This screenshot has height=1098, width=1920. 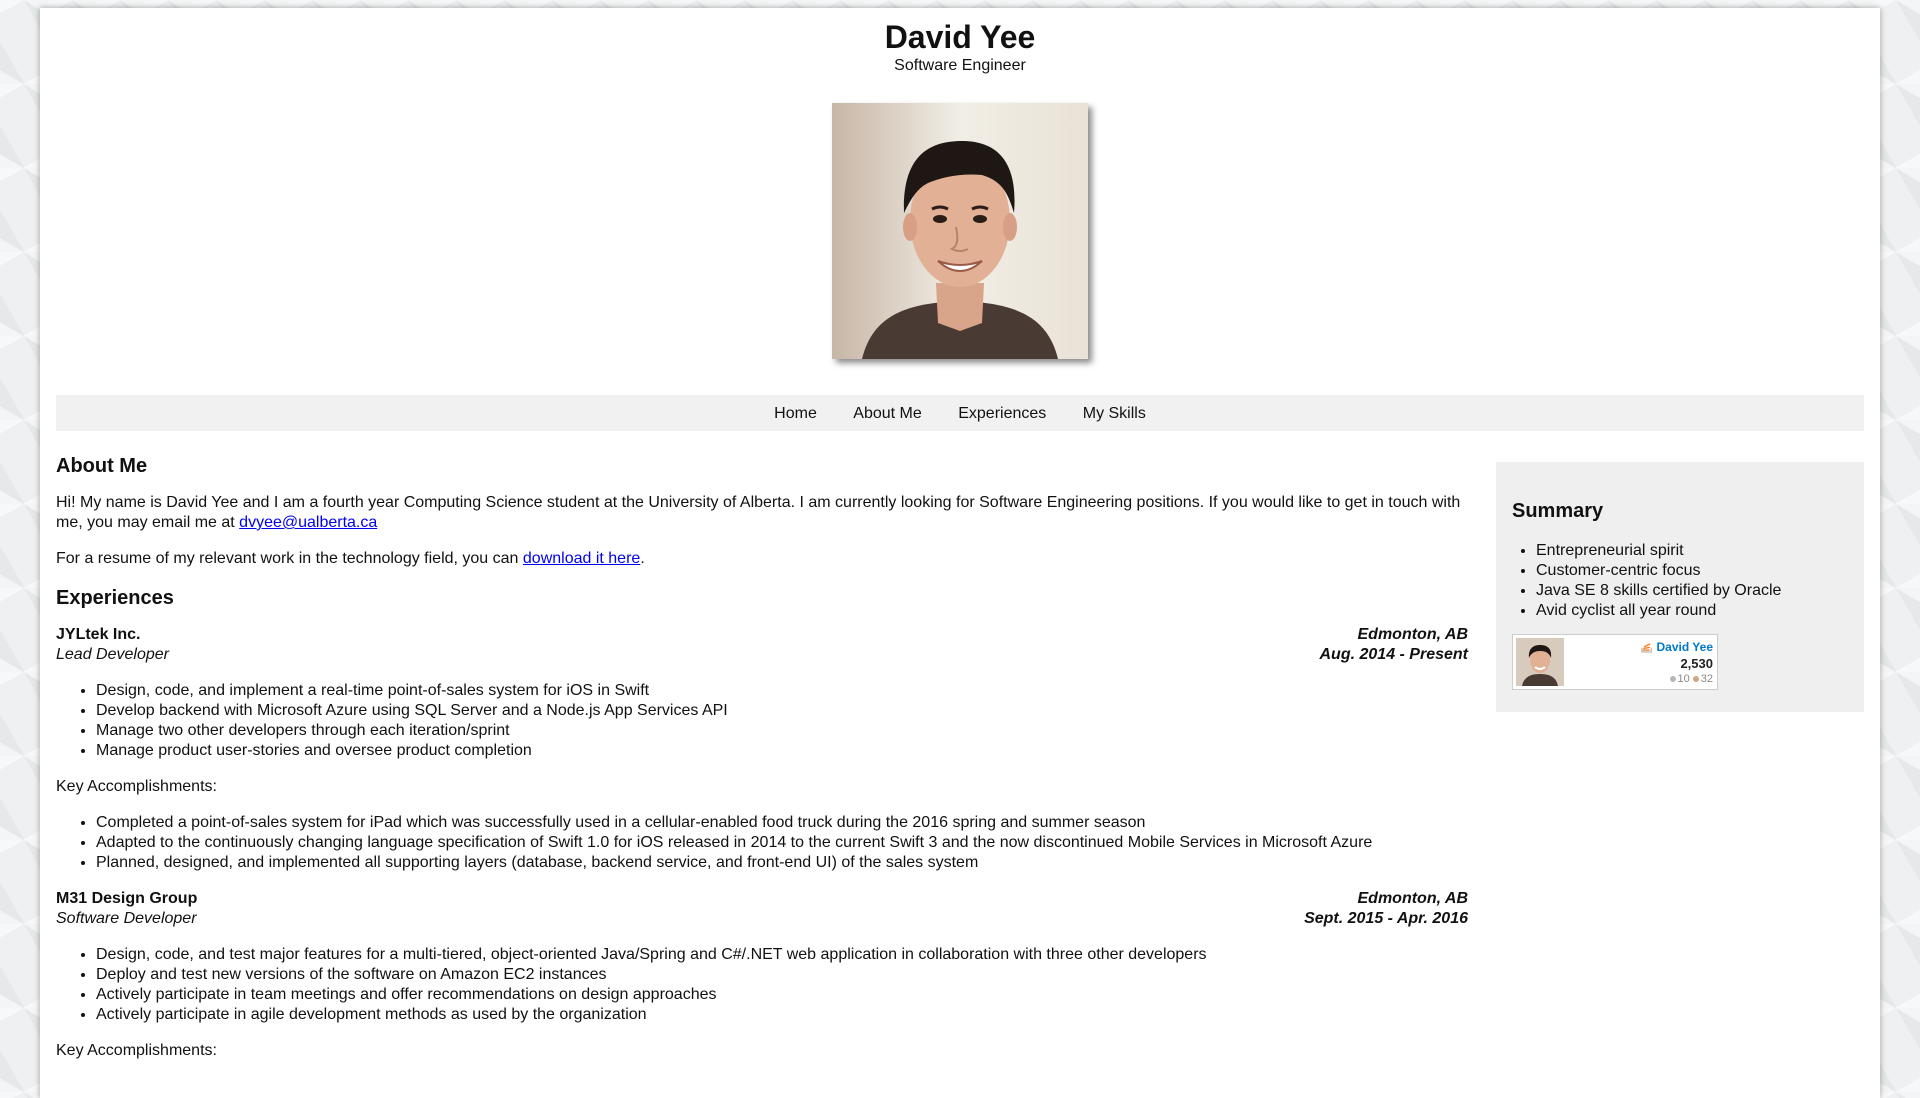 What do you see at coordinates (1386, 918) in the screenshot?
I see `job-dates: Sept. 2015 - Apr. 2016` at bounding box center [1386, 918].